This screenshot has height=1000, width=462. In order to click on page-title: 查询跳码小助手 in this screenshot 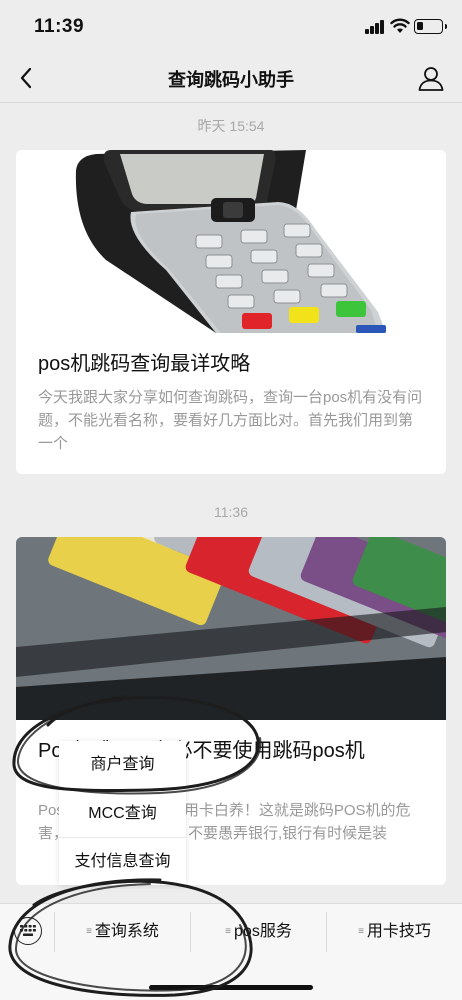, I will do `click(231, 80)`.